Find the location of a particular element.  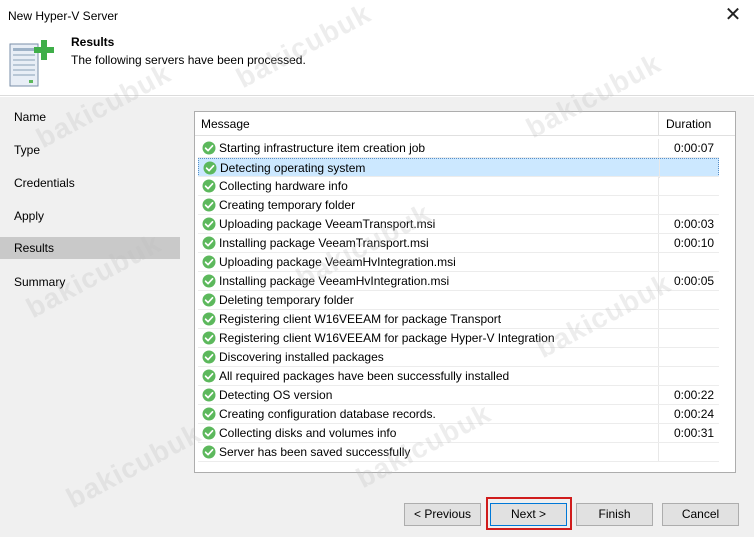

row-message: Collecting hardware info is located at coordinates (283, 186).